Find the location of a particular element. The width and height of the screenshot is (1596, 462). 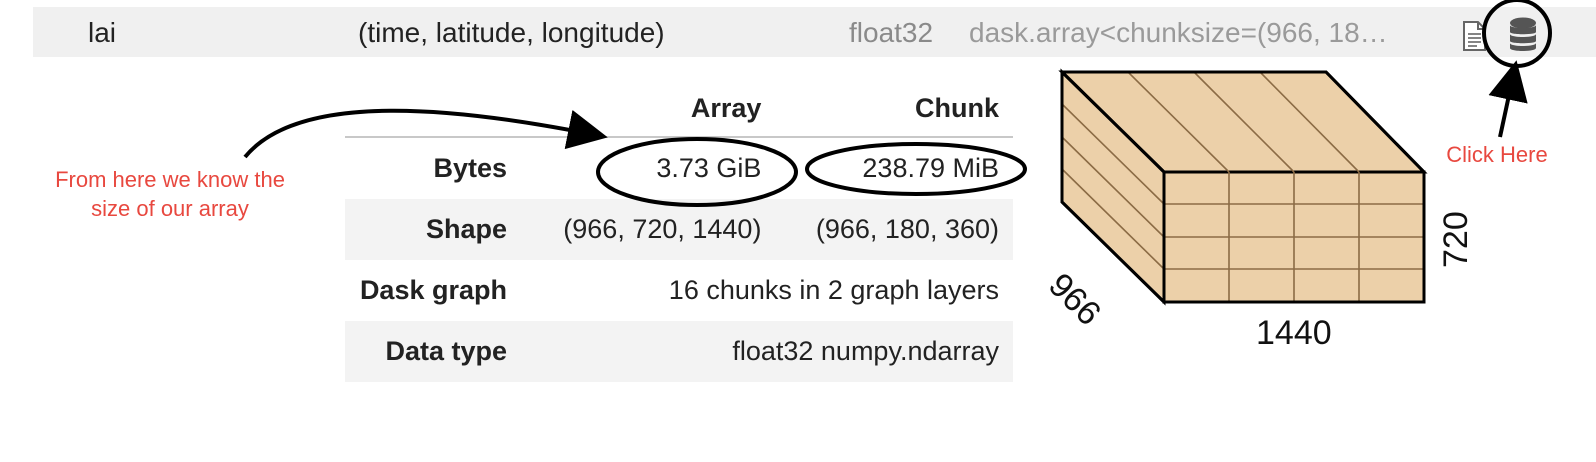

table-header-row: Array Chunk is located at coordinates (679, 109).